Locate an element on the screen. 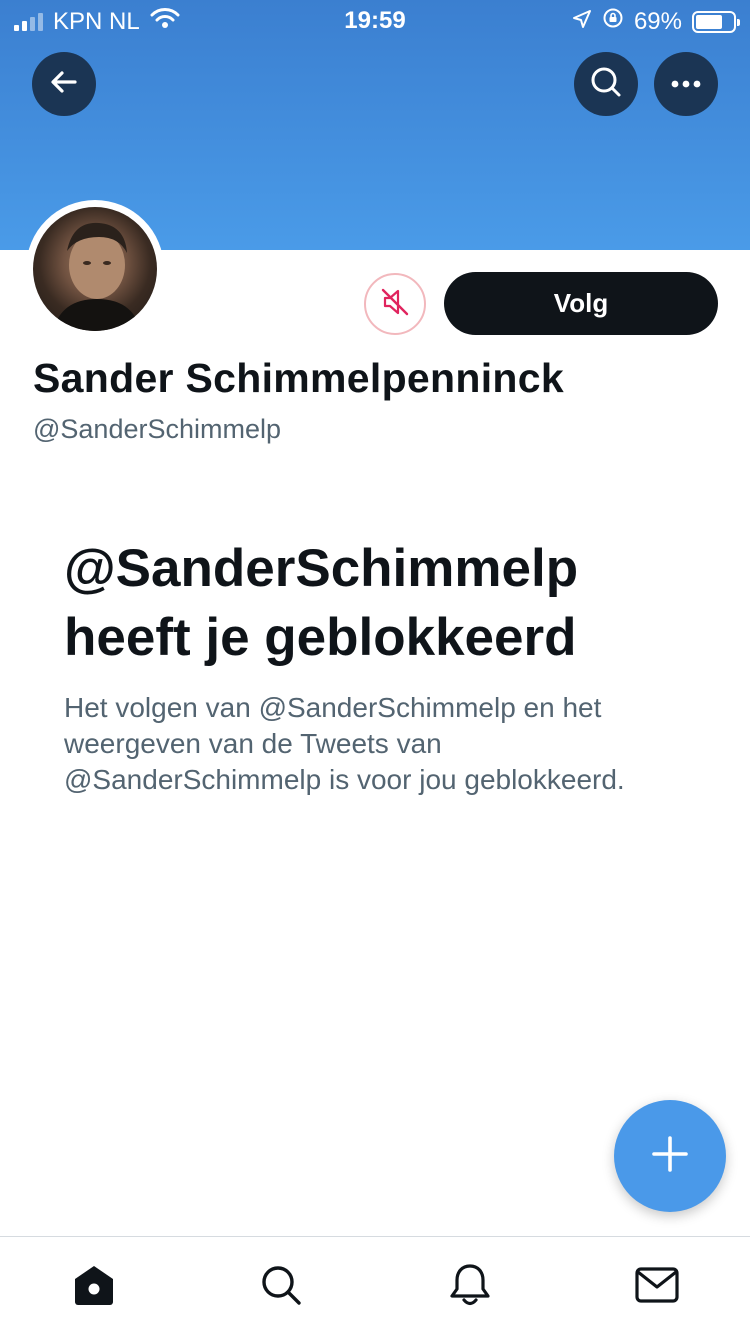 The width and height of the screenshot is (750, 1335). muted-speaker-icon is located at coordinates (395, 304).